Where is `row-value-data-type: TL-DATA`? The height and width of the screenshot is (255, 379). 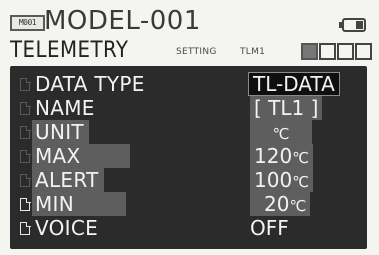 row-value-data-type: TL-DATA is located at coordinates (294, 84).